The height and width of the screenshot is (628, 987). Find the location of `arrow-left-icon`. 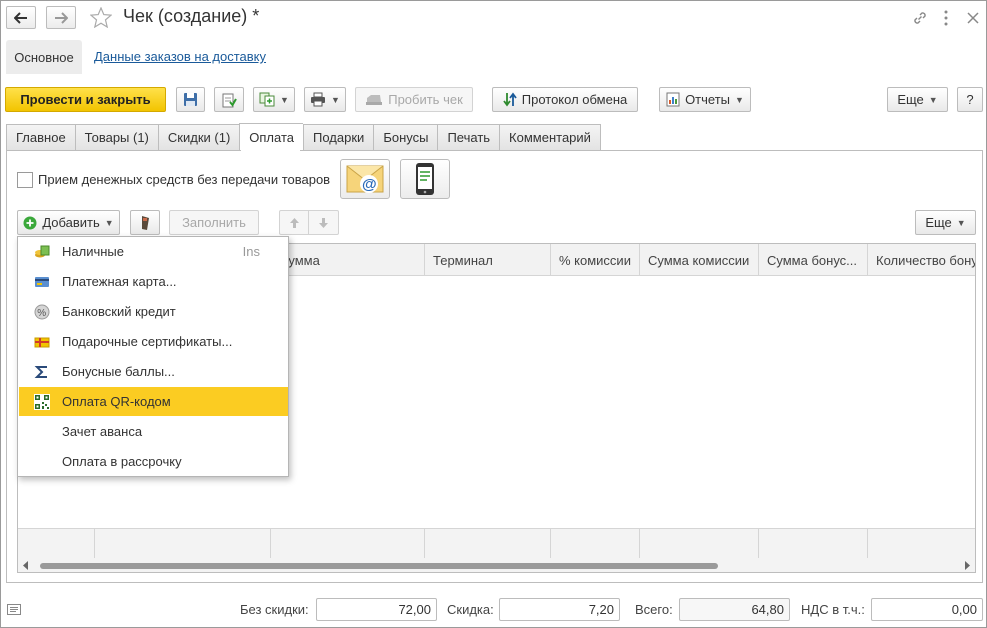

arrow-left-icon is located at coordinates (21, 17).